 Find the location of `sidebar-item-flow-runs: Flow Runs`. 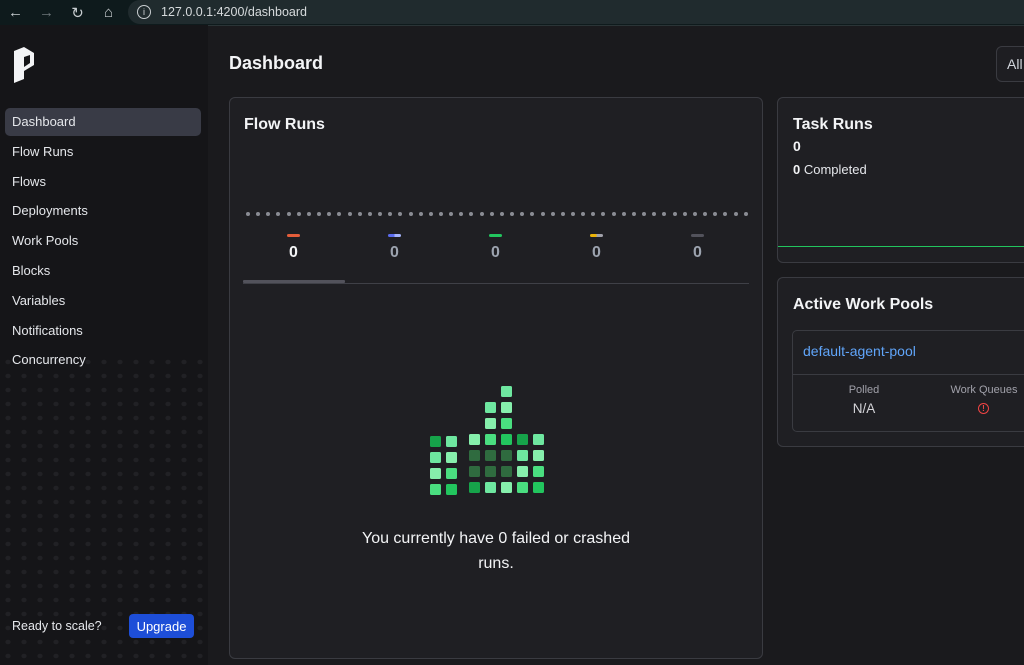

sidebar-item-flow-runs: Flow Runs is located at coordinates (103, 152).